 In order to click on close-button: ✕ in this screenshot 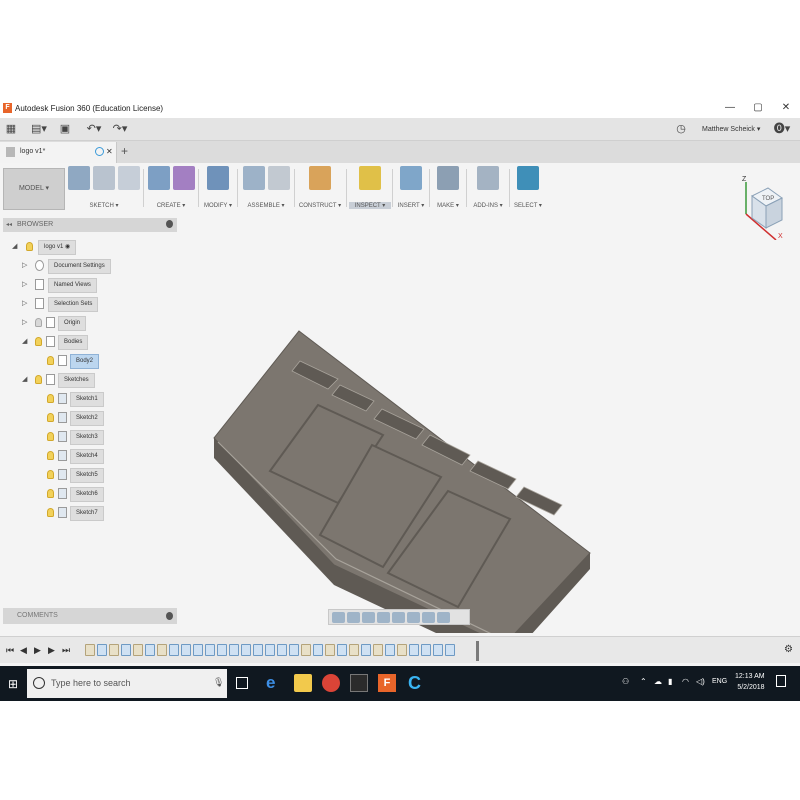, I will do `click(786, 108)`.